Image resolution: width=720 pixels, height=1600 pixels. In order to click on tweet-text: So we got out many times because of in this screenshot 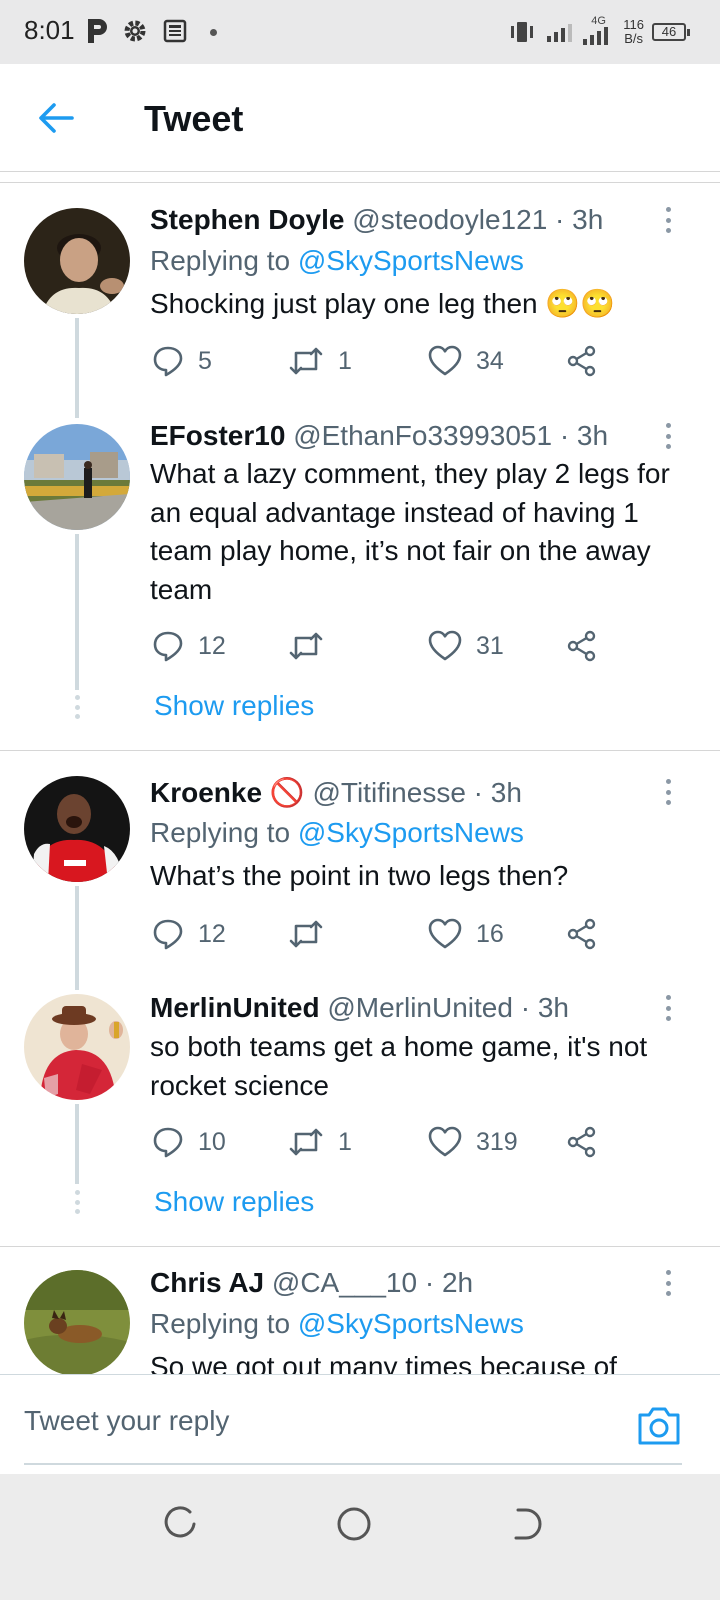, I will do `click(383, 1362)`.